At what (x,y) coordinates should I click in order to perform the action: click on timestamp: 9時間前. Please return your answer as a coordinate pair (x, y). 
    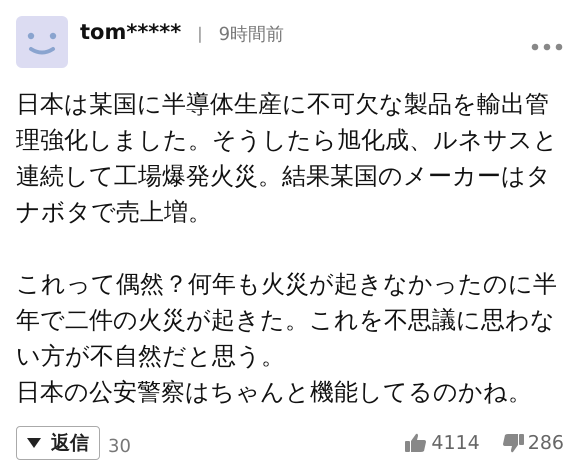
    Looking at the image, I should click on (251, 34).